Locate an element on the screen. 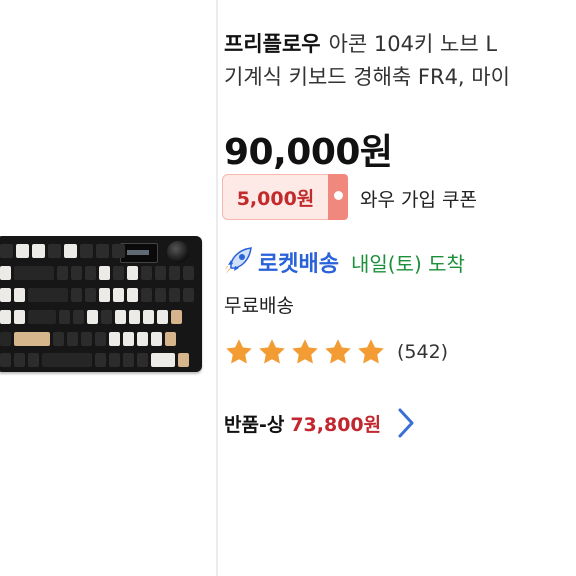 The width and height of the screenshot is (576, 576). product-title-text: 아콘 104키 노브 L is located at coordinates (413, 44).